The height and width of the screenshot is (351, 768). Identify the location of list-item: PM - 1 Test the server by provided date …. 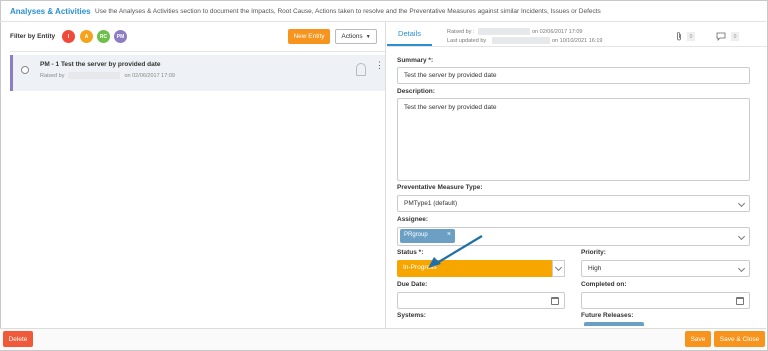
(197, 73).